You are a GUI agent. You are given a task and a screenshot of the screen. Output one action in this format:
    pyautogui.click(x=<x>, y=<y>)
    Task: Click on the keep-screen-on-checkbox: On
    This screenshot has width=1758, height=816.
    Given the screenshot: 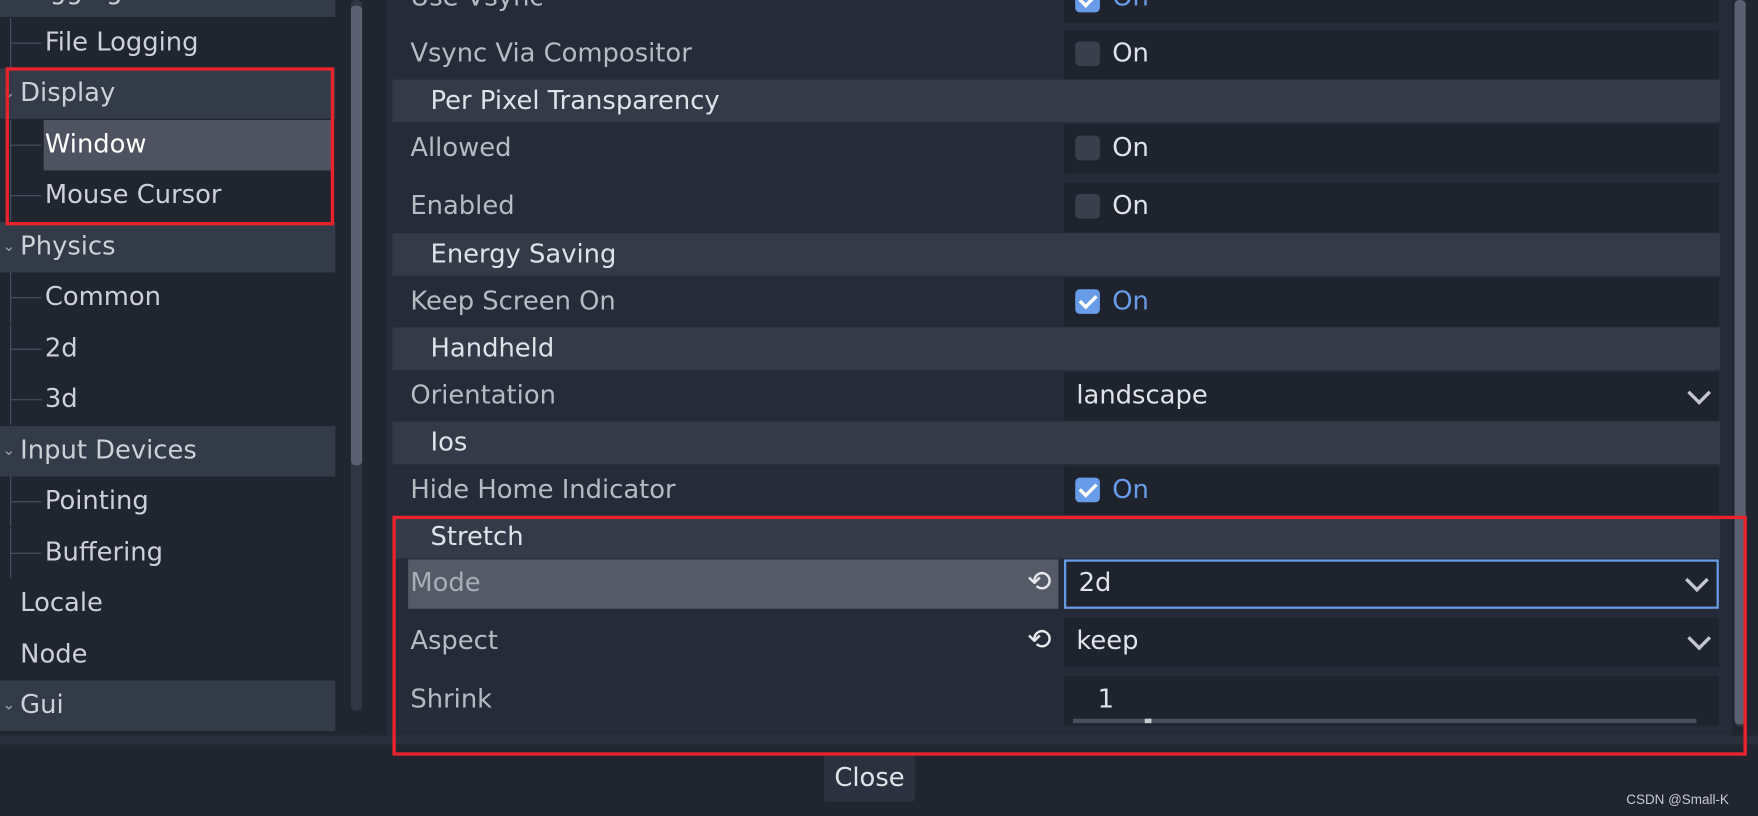 What is the action you would take?
    pyautogui.click(x=1391, y=302)
    